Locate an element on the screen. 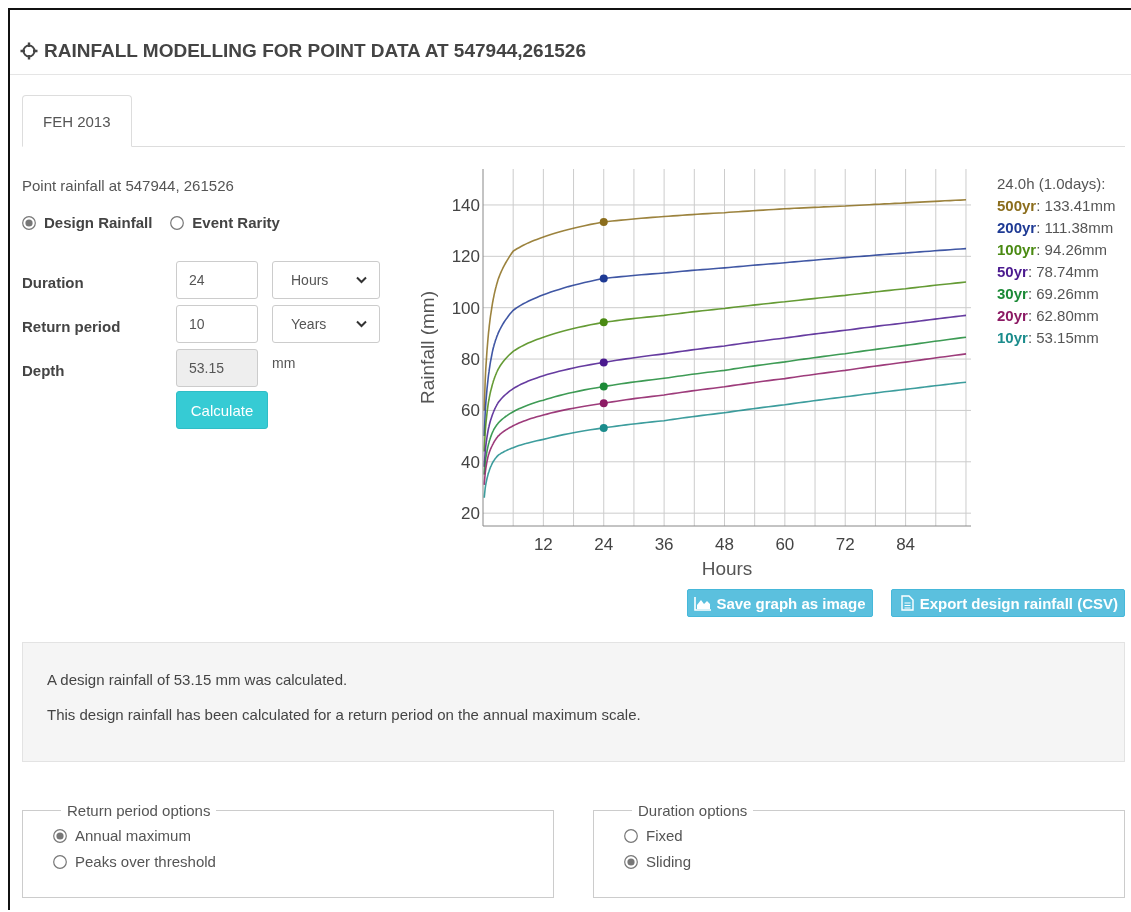  legend-title: 24.0h (1.0days): is located at coordinates (1052, 184).